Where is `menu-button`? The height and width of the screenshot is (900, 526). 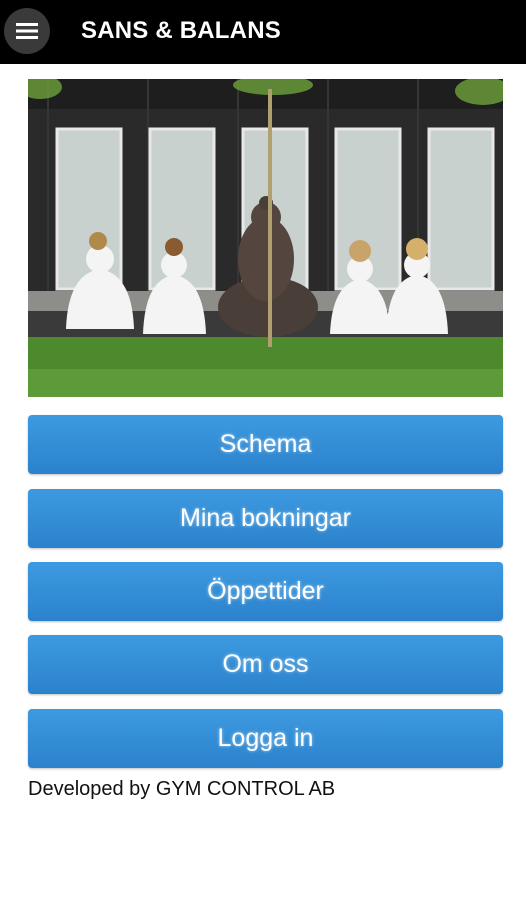 menu-button is located at coordinates (27, 31).